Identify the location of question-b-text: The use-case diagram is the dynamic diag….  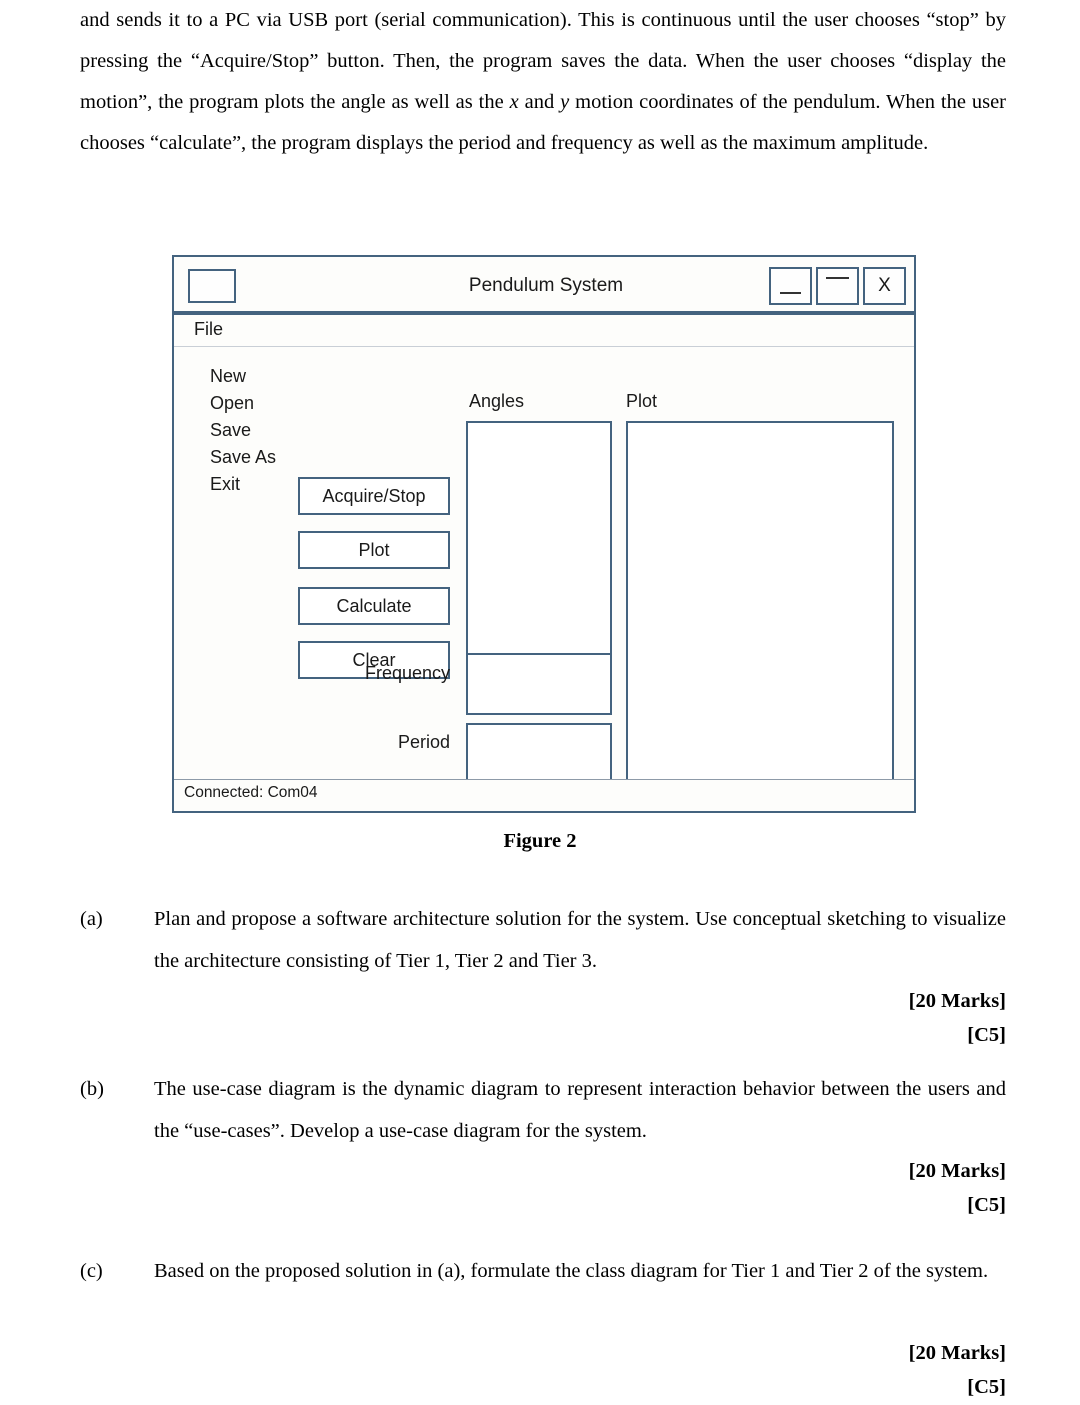
(580, 1110).